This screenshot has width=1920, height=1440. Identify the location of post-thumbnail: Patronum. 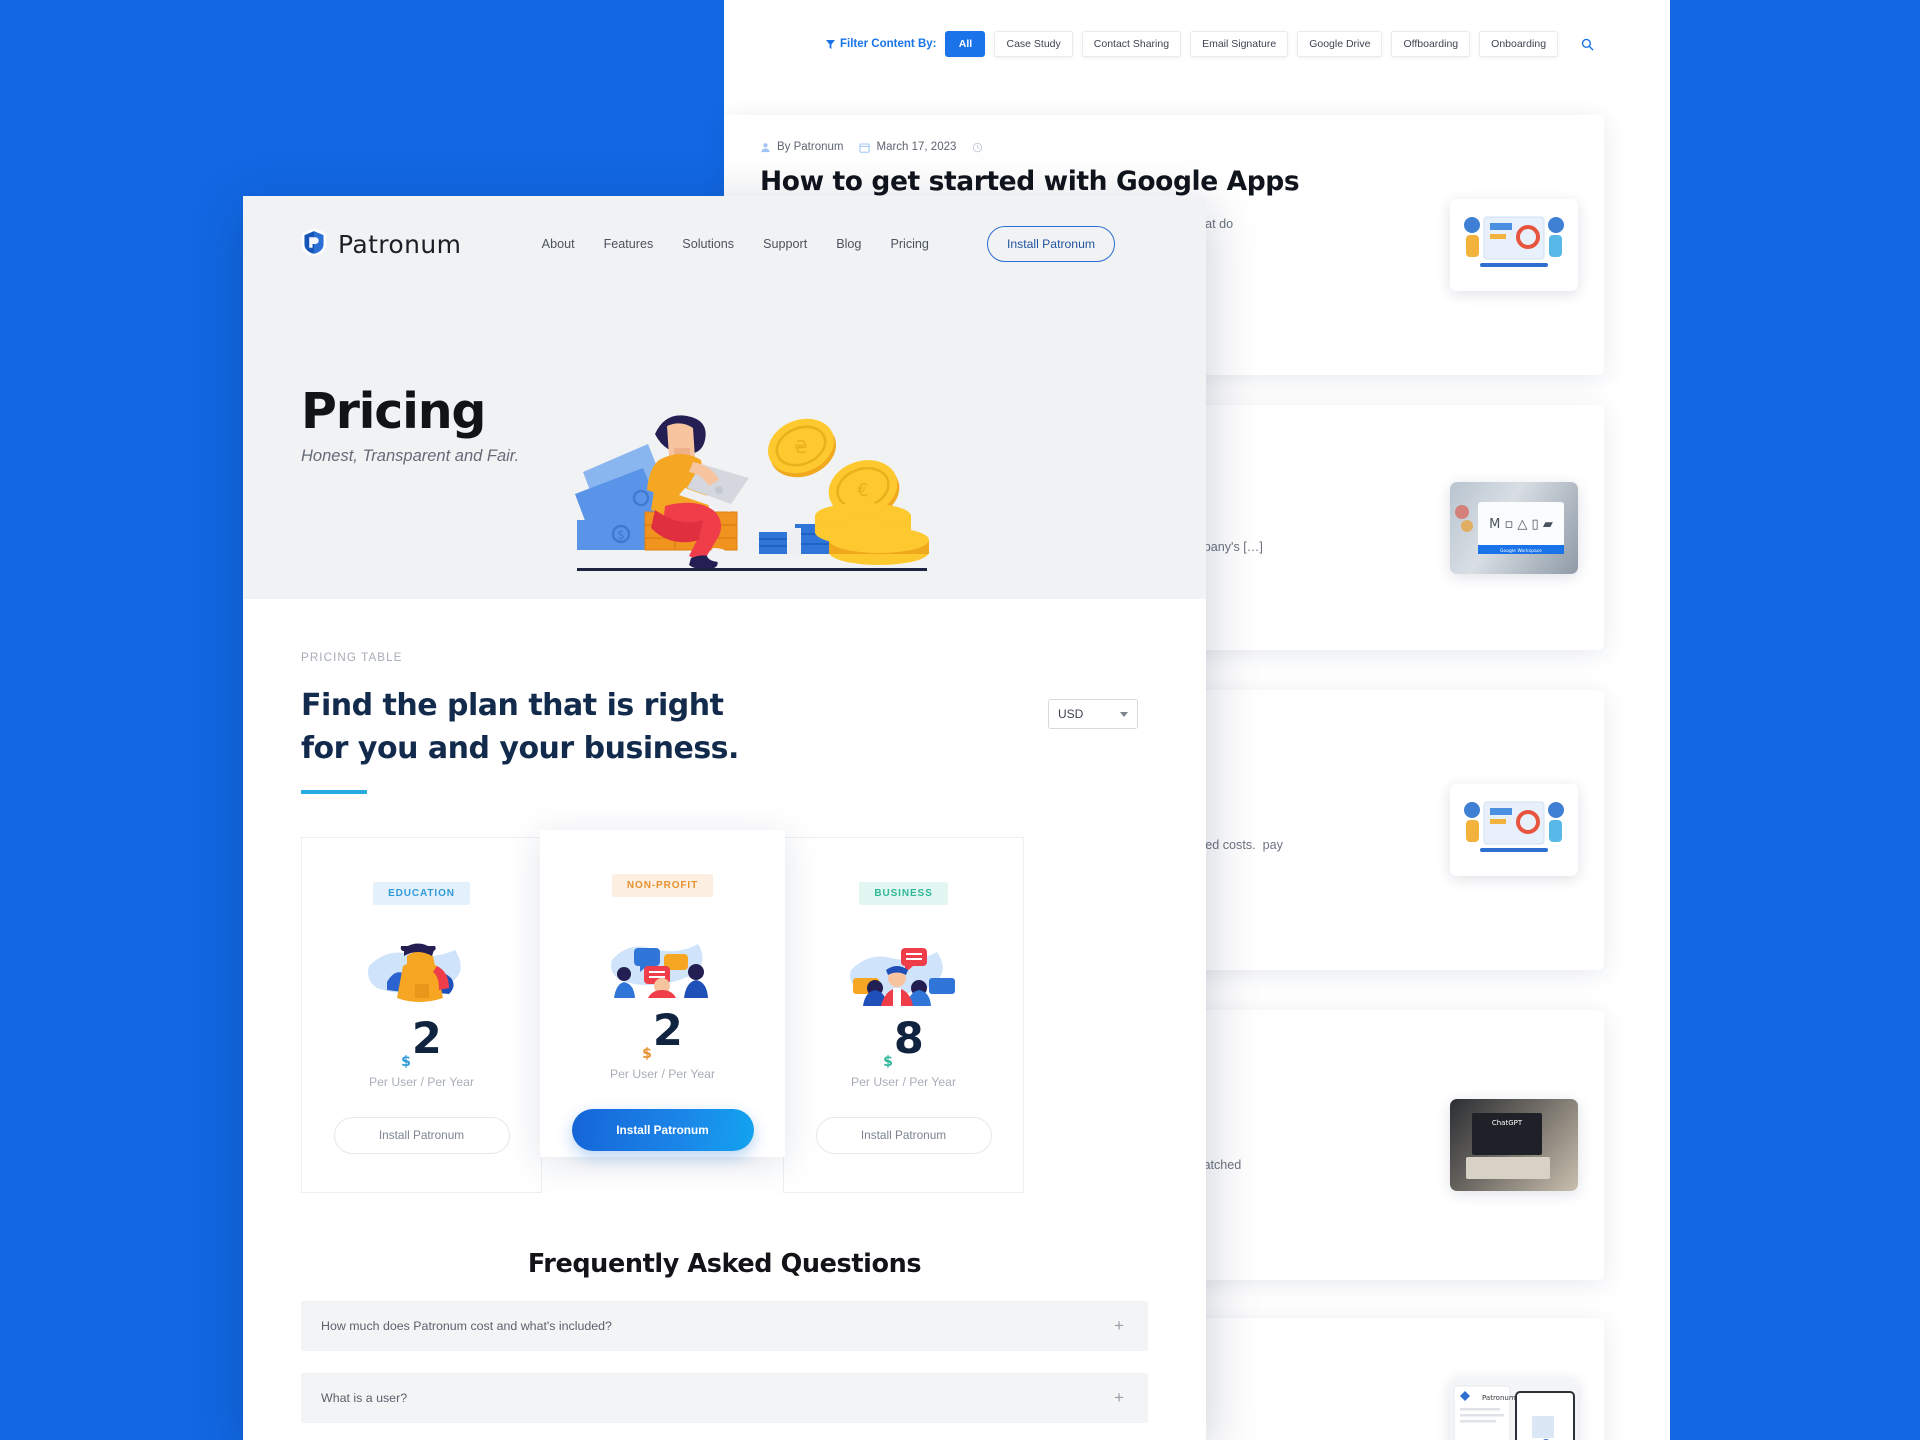
(1514, 1409).